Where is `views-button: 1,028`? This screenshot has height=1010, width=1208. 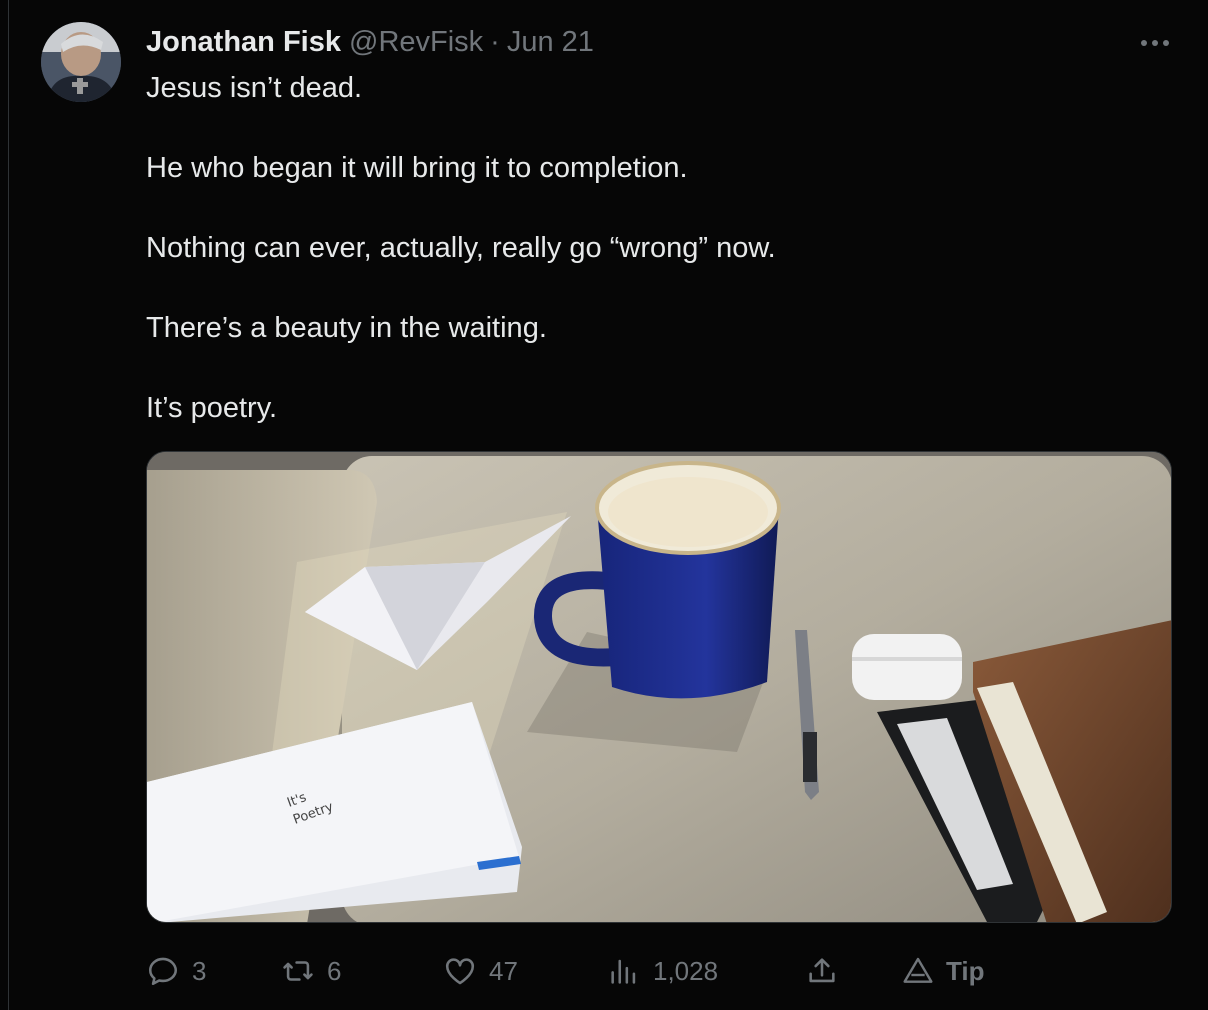
views-button: 1,028 is located at coordinates (662, 971).